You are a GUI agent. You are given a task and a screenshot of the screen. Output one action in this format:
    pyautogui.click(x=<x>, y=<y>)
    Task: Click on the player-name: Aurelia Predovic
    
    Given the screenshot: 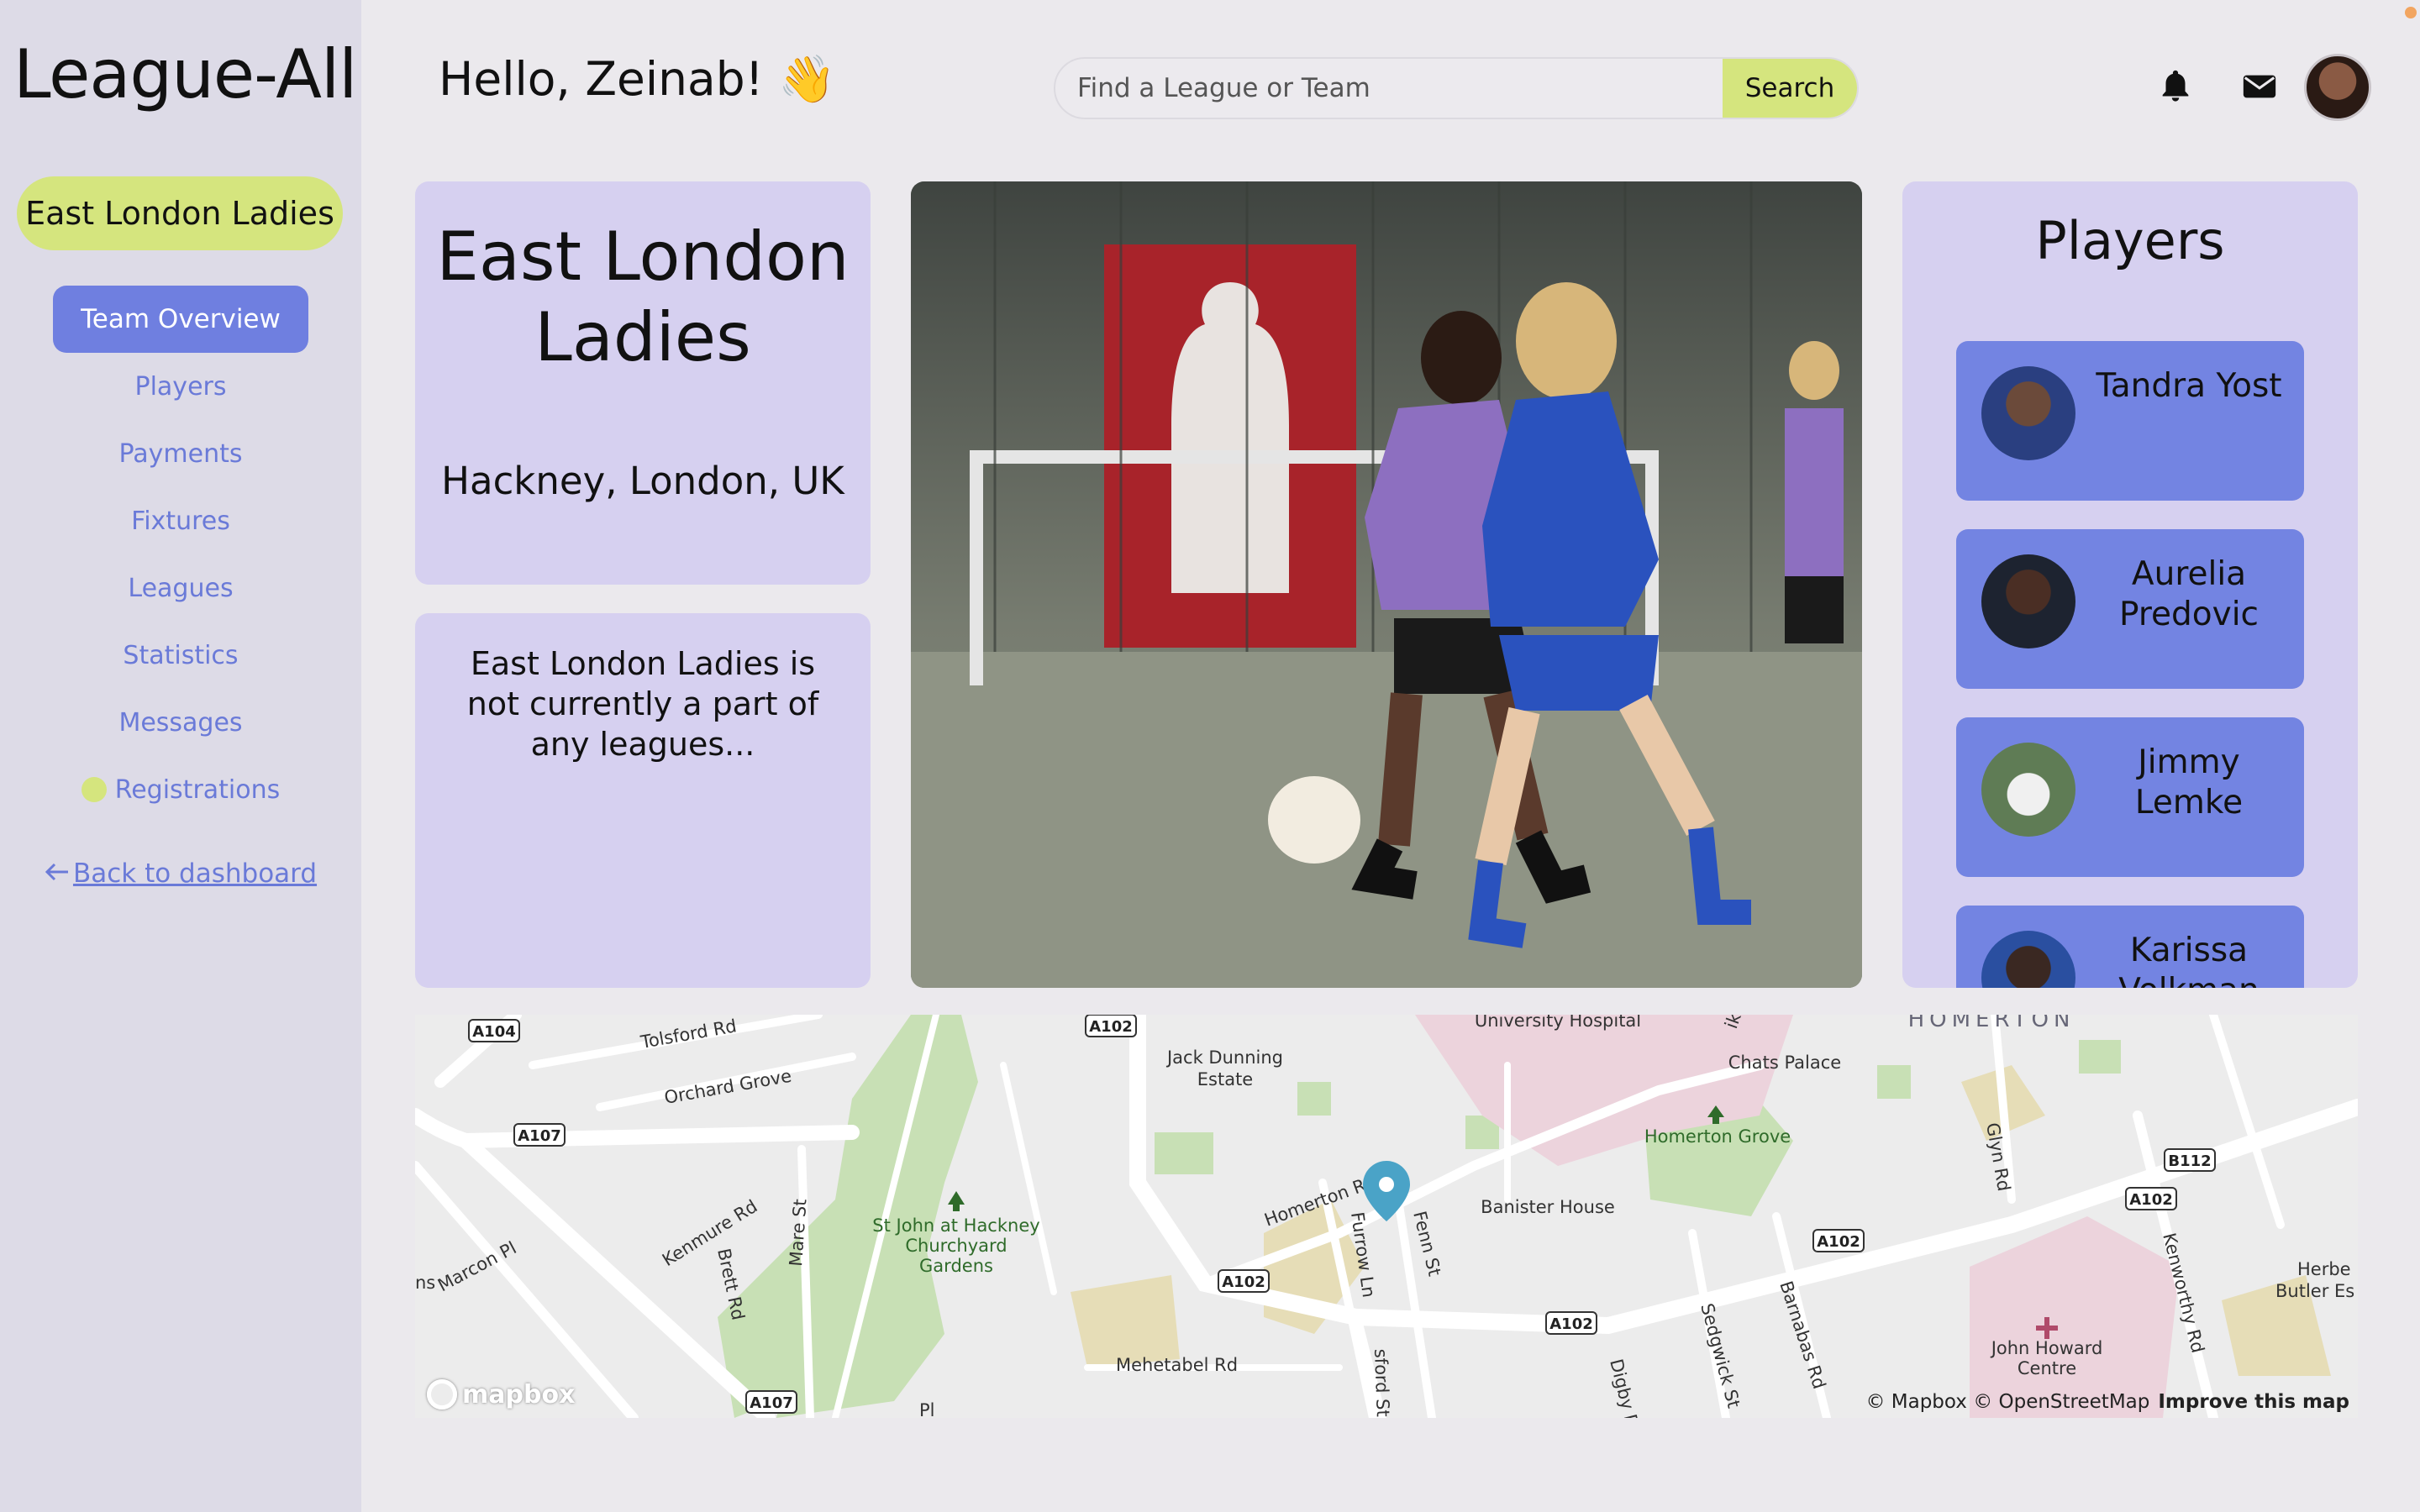 What is the action you would take?
    pyautogui.click(x=2189, y=594)
    